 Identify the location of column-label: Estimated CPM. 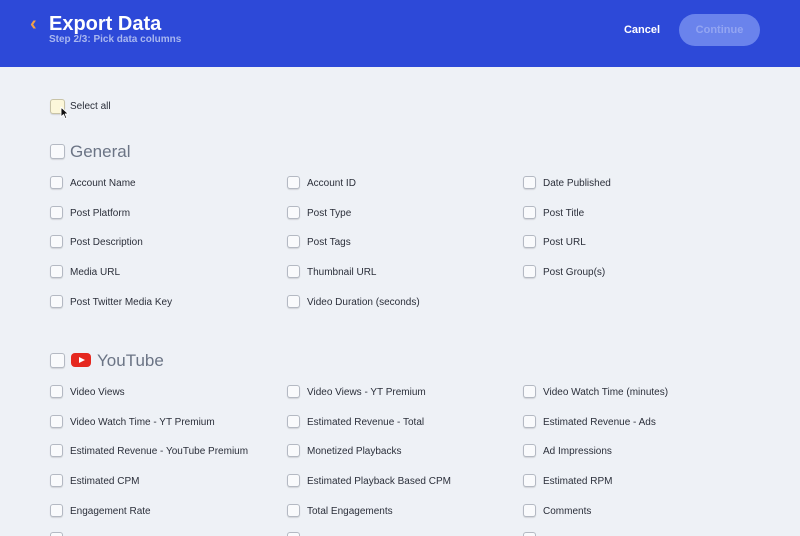
(105, 481).